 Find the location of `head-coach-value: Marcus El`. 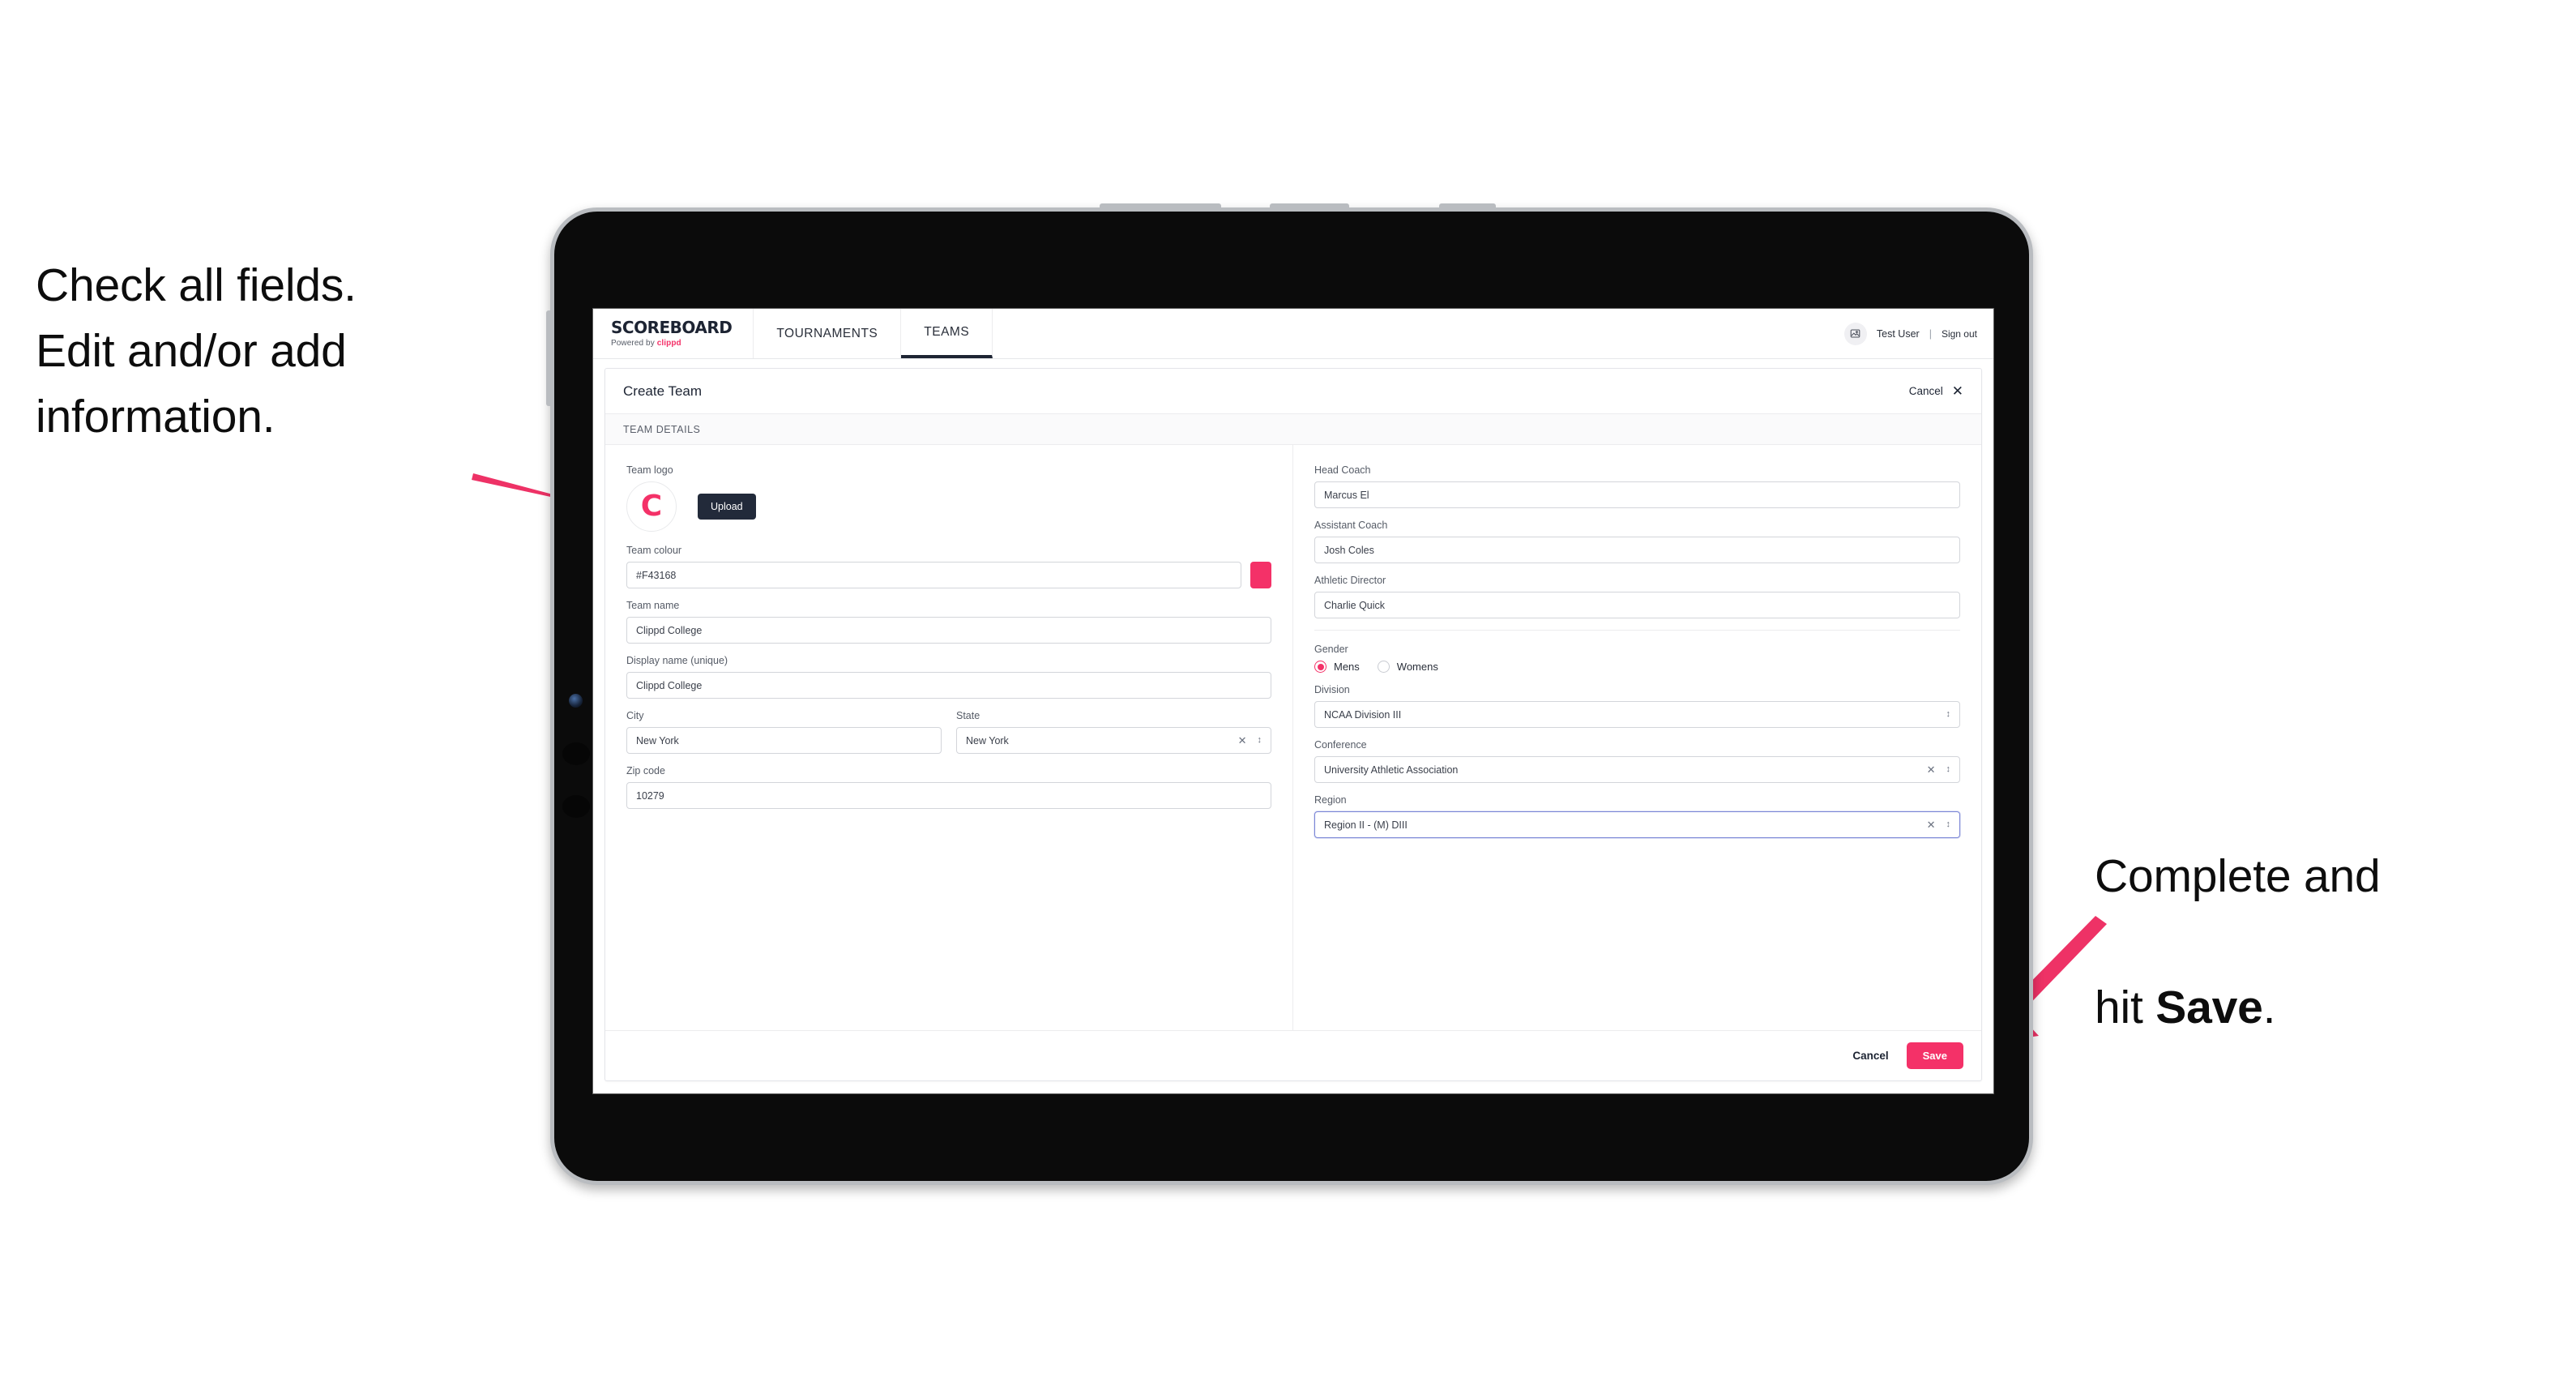

head-coach-value: Marcus El is located at coordinates (1346, 495).